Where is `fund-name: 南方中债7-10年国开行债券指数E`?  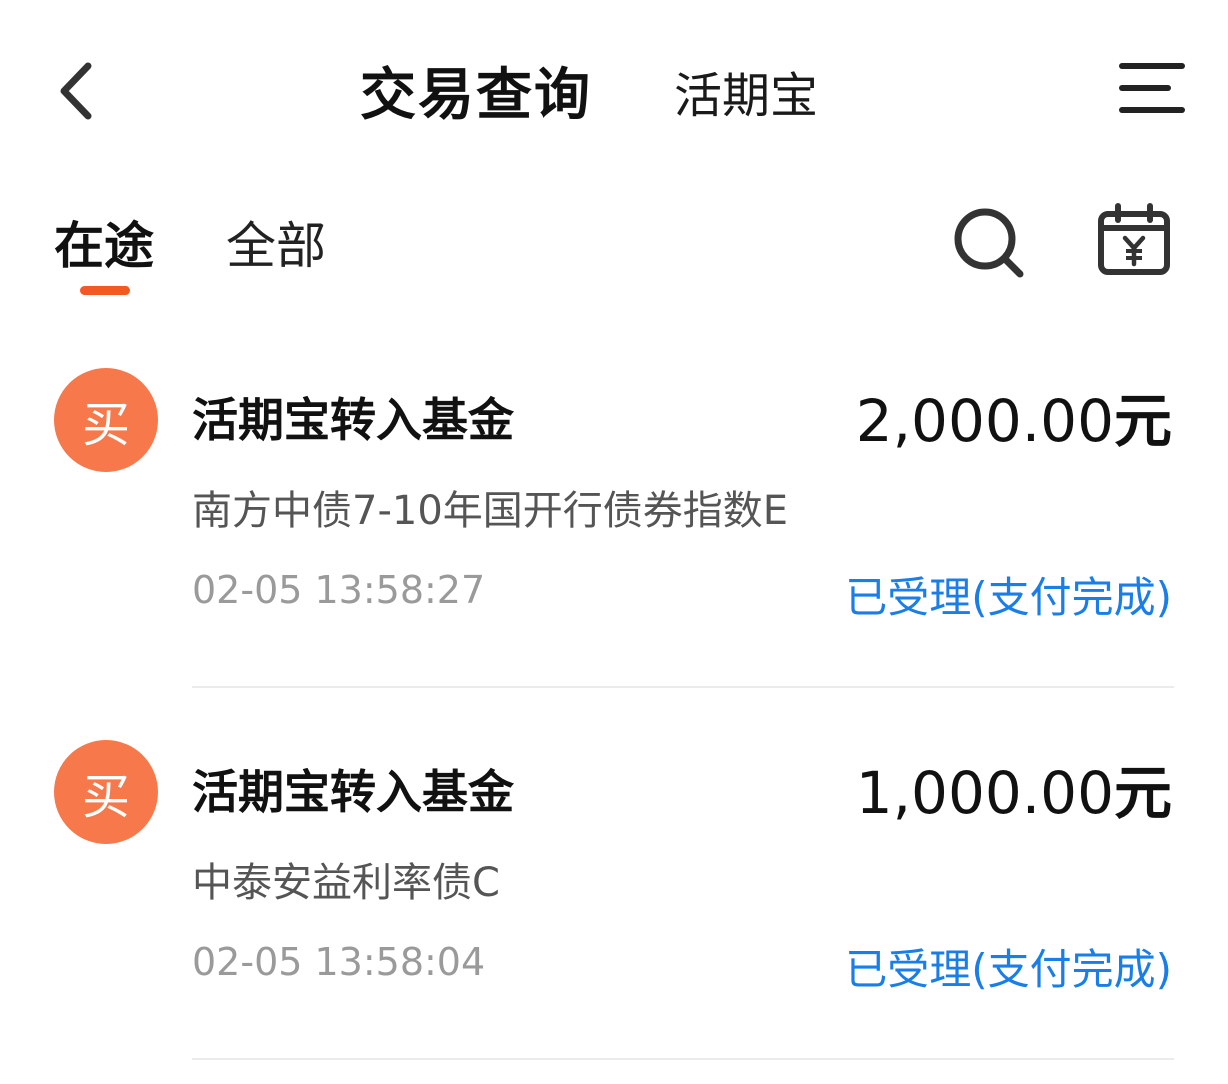
fund-name: 南方中债7-10年国开行债券指数E is located at coordinates (490, 511).